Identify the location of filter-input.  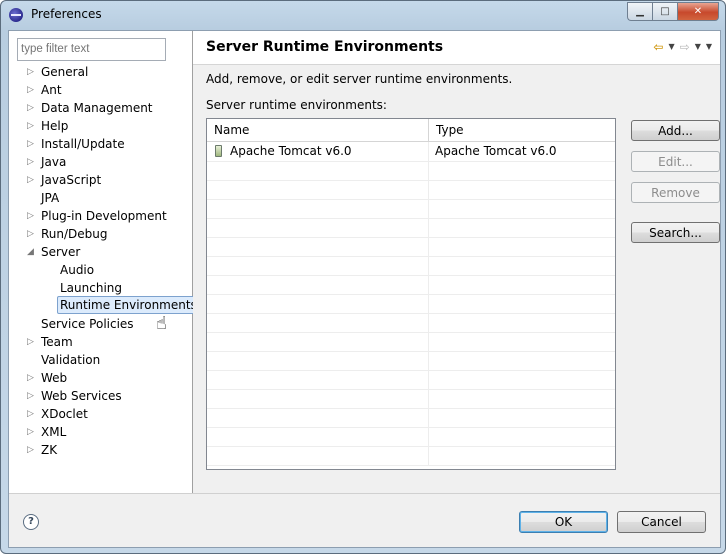
(91, 49).